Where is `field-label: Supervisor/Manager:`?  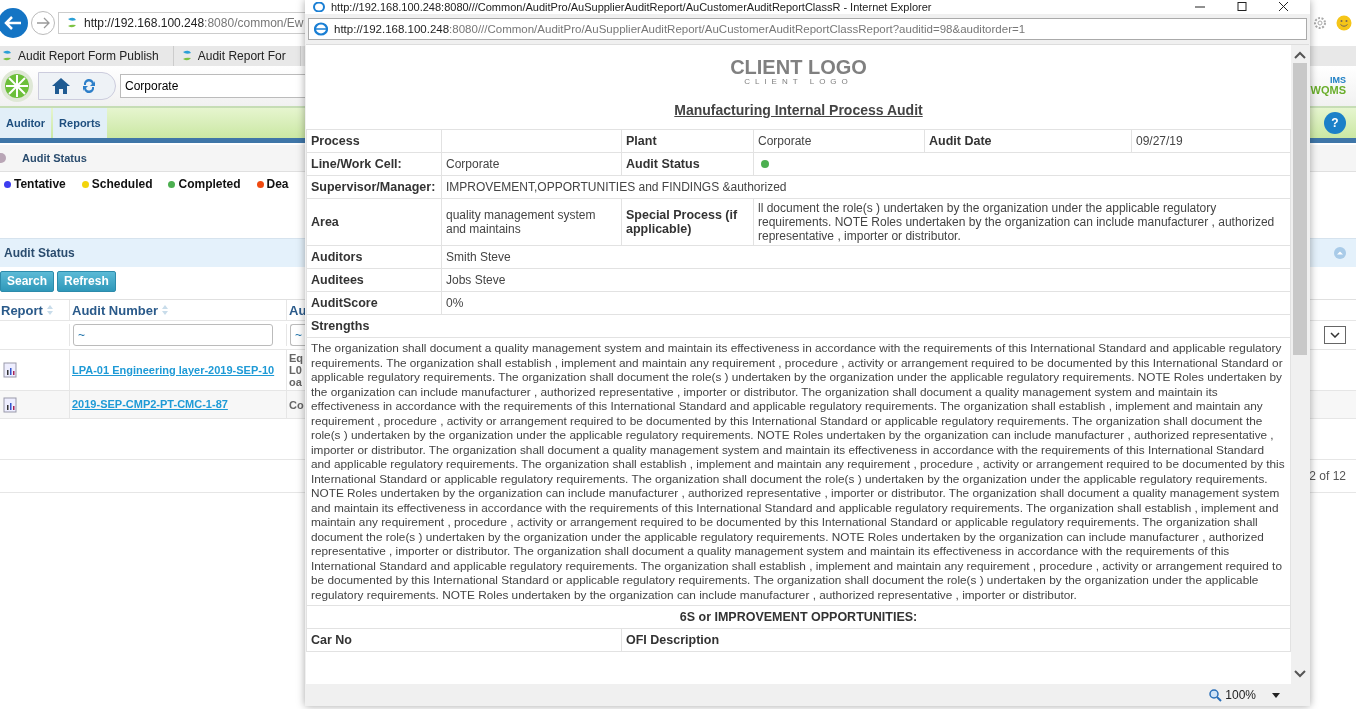 field-label: Supervisor/Manager: is located at coordinates (374, 187).